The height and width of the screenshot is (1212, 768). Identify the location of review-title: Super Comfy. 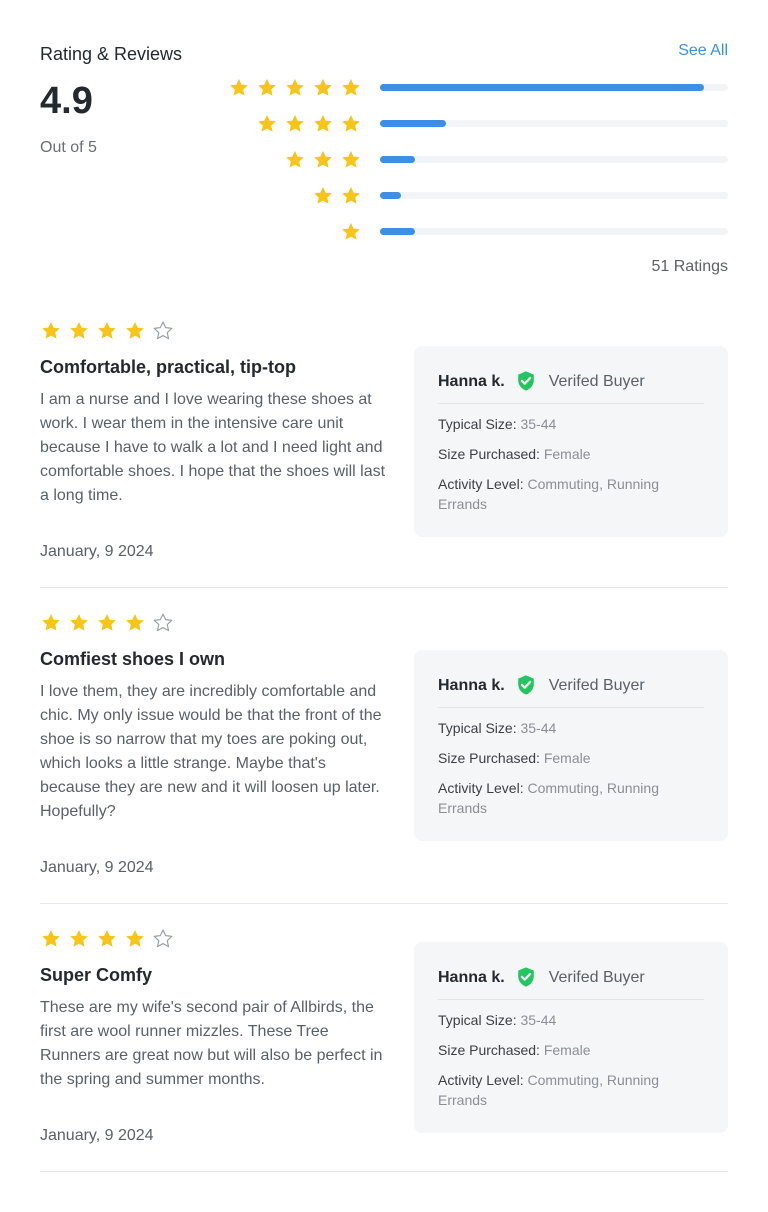
(96, 975).